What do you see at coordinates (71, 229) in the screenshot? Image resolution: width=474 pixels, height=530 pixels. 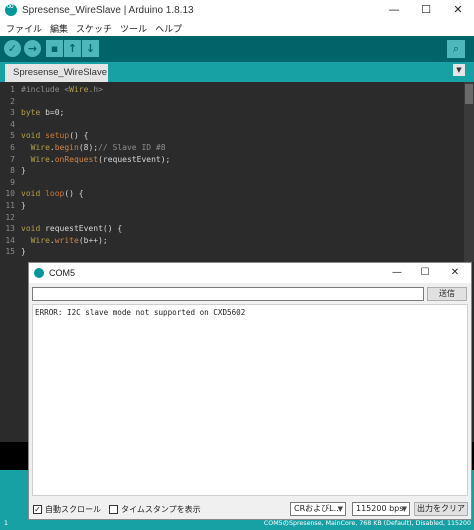 I see `code-text: void requestEvent() {` at bounding box center [71, 229].